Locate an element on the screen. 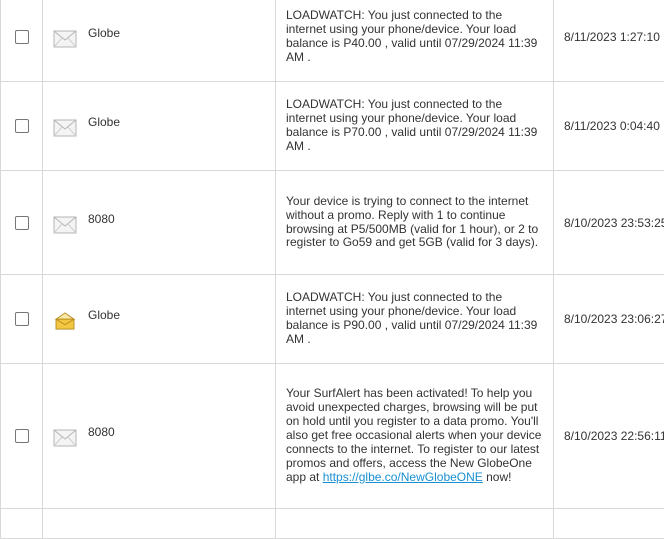 The image size is (664, 539). message-date: 8/11/2023 1:27:10 is located at coordinates (609, 41).